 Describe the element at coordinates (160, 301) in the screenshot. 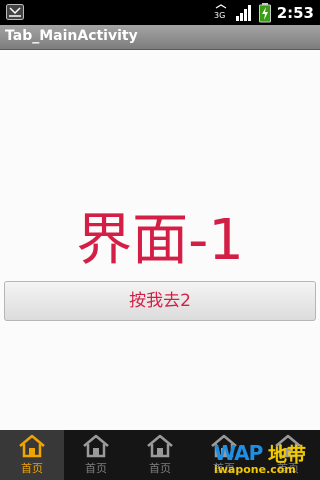

I see `go-to-screen-2-button: 按我去2` at that location.